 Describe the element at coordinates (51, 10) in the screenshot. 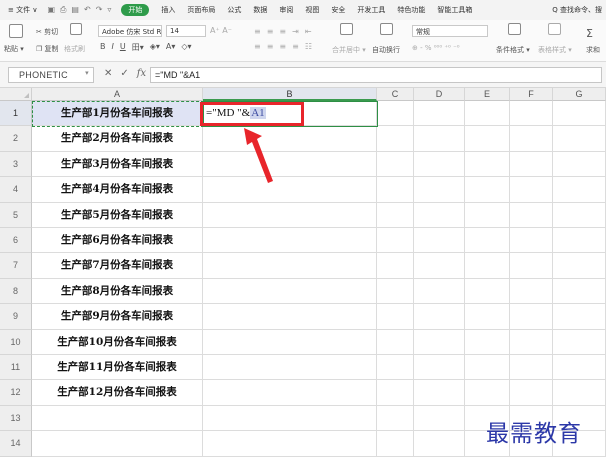

I see `save-icon: ▣` at that location.